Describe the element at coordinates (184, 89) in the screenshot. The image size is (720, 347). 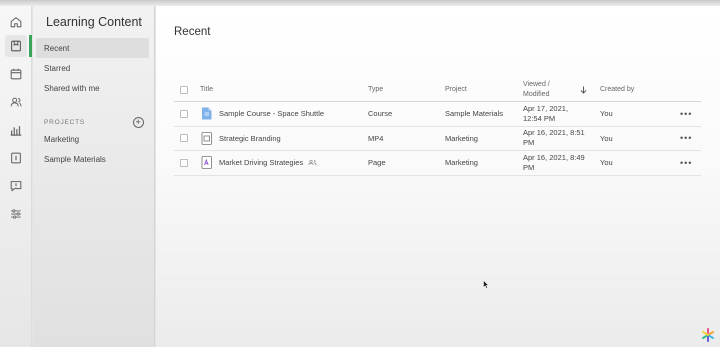
I see `select-all-checkbox` at that location.